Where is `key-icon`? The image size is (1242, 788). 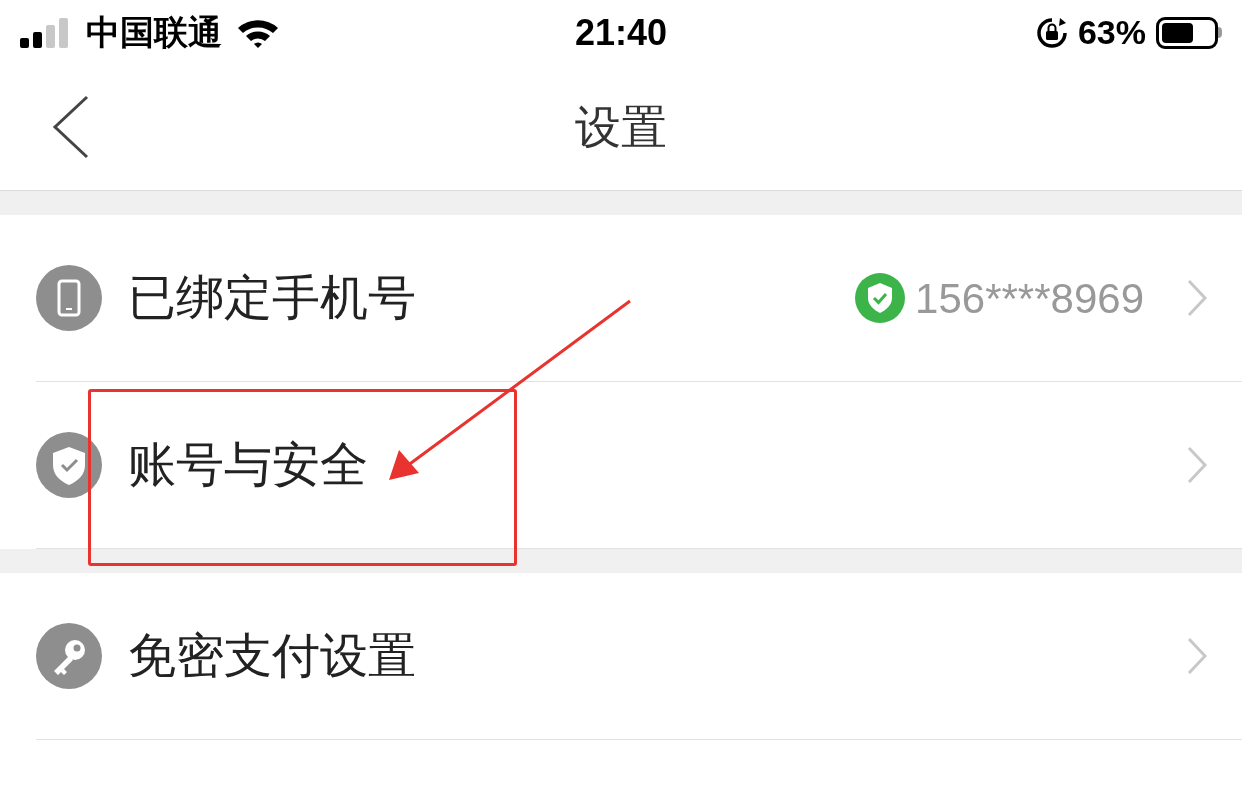 key-icon is located at coordinates (69, 656).